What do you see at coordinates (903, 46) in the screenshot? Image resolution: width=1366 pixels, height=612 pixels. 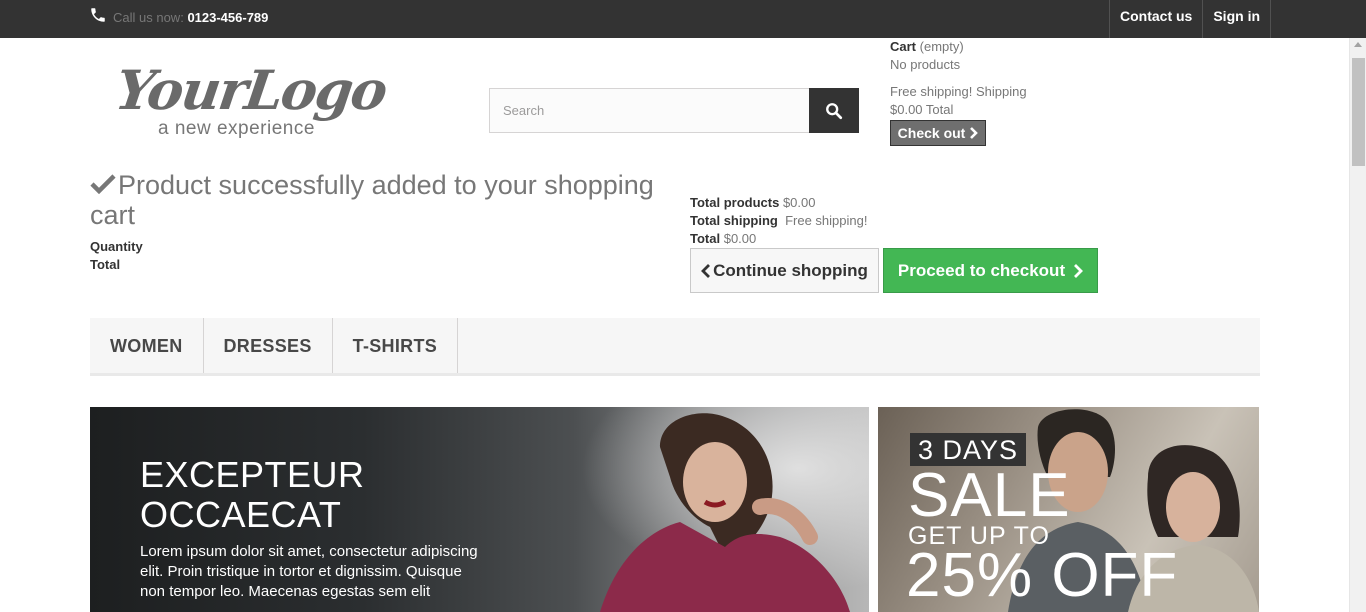 I see `cart-title: Cart` at bounding box center [903, 46].